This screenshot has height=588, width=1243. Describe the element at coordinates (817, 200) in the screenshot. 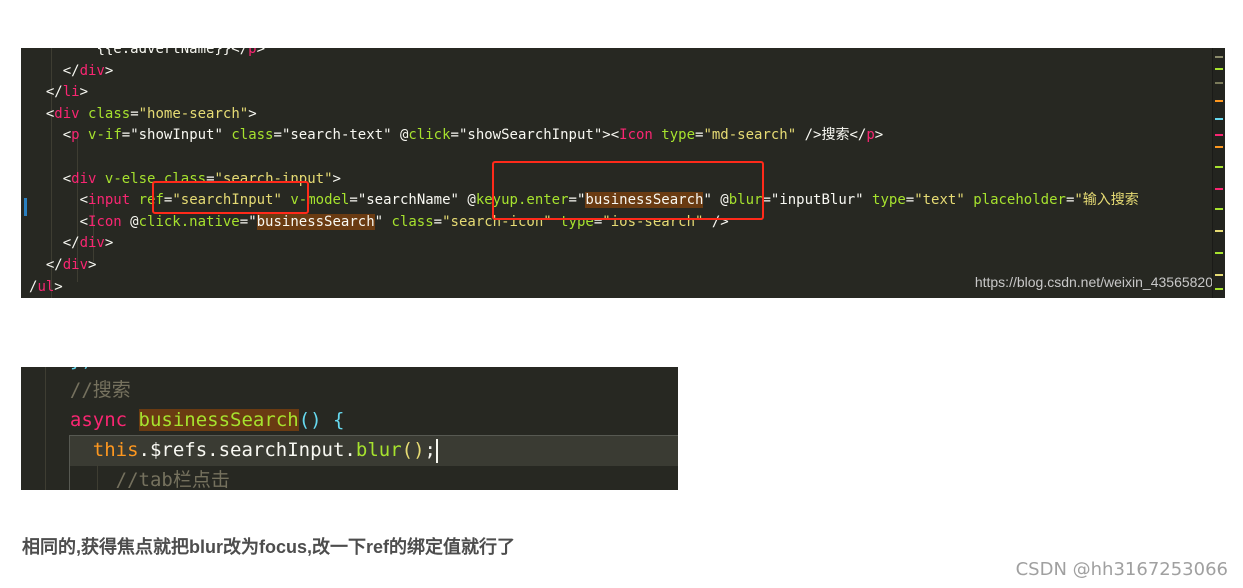

I see `code-token: "inputBlur"` at that location.